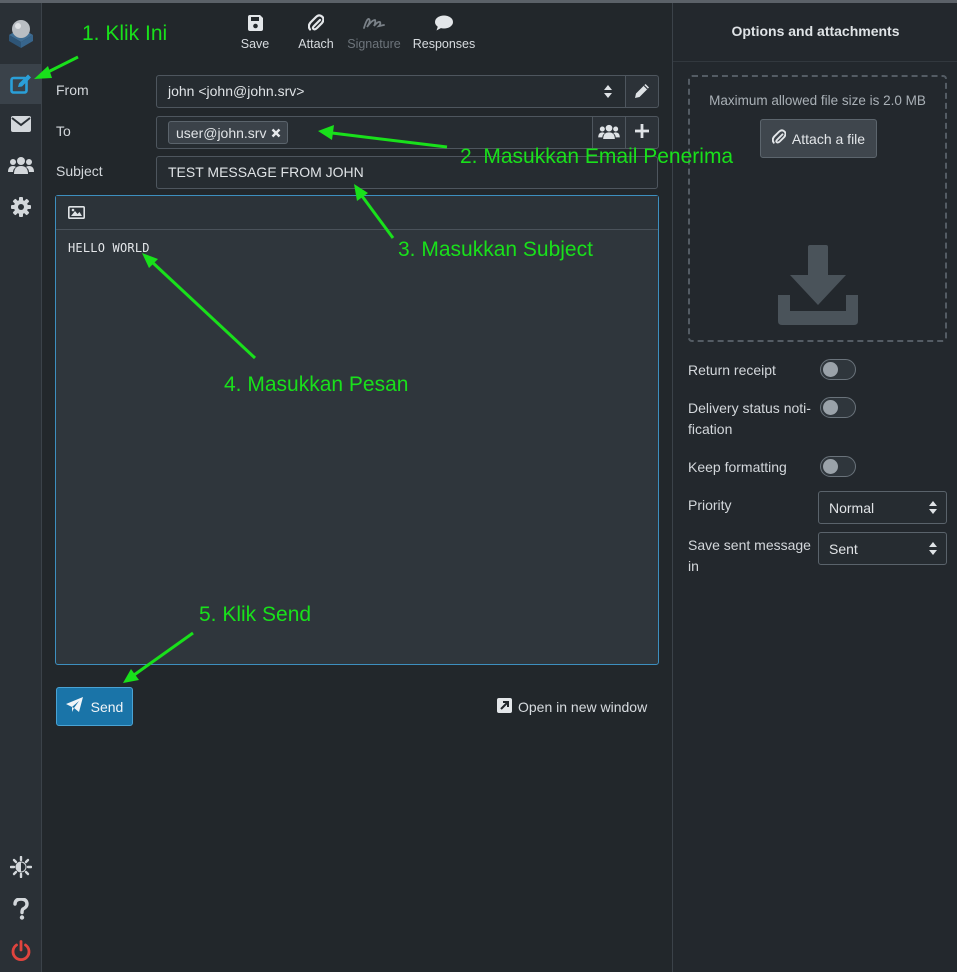  What do you see at coordinates (693, 566) in the screenshot?
I see `save-sent-label-line2: in` at bounding box center [693, 566].